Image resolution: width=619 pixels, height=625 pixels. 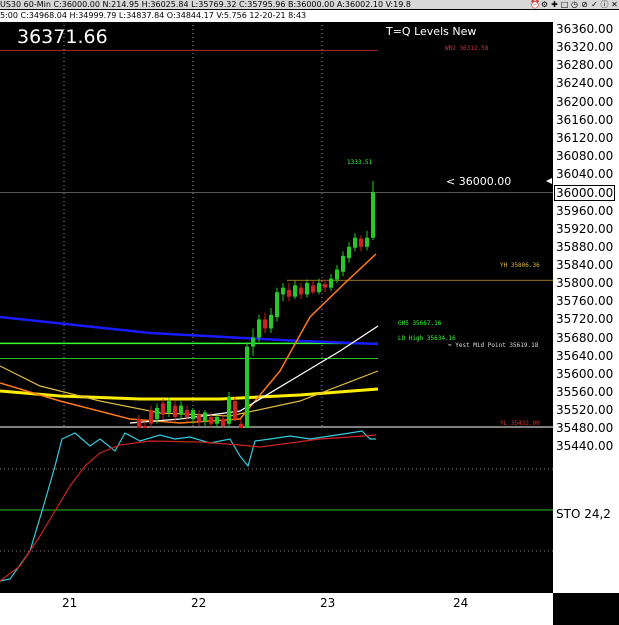 I want to click on gh5-label: GH5 35667.16, so click(x=420, y=323).